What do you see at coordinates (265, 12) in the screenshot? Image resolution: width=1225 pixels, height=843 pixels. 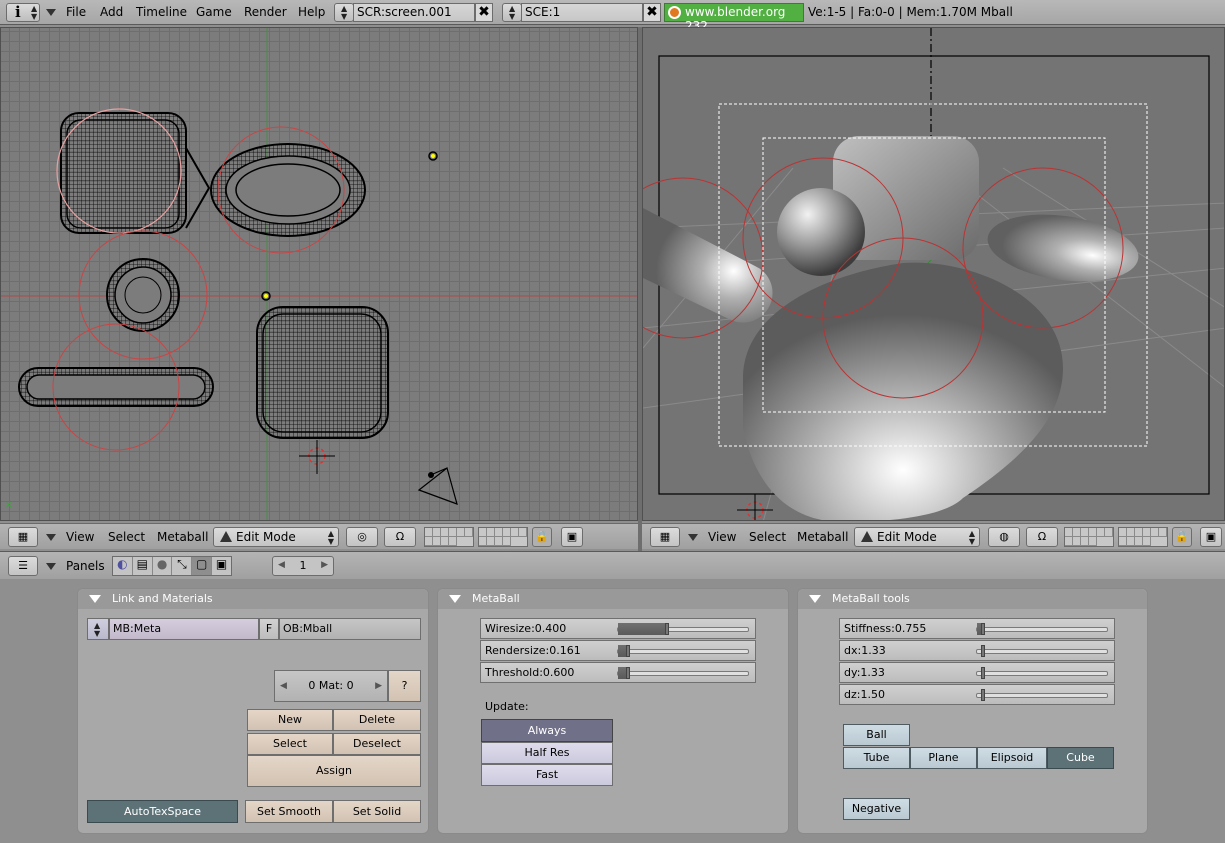 I see `menu-render: Render` at bounding box center [265, 12].